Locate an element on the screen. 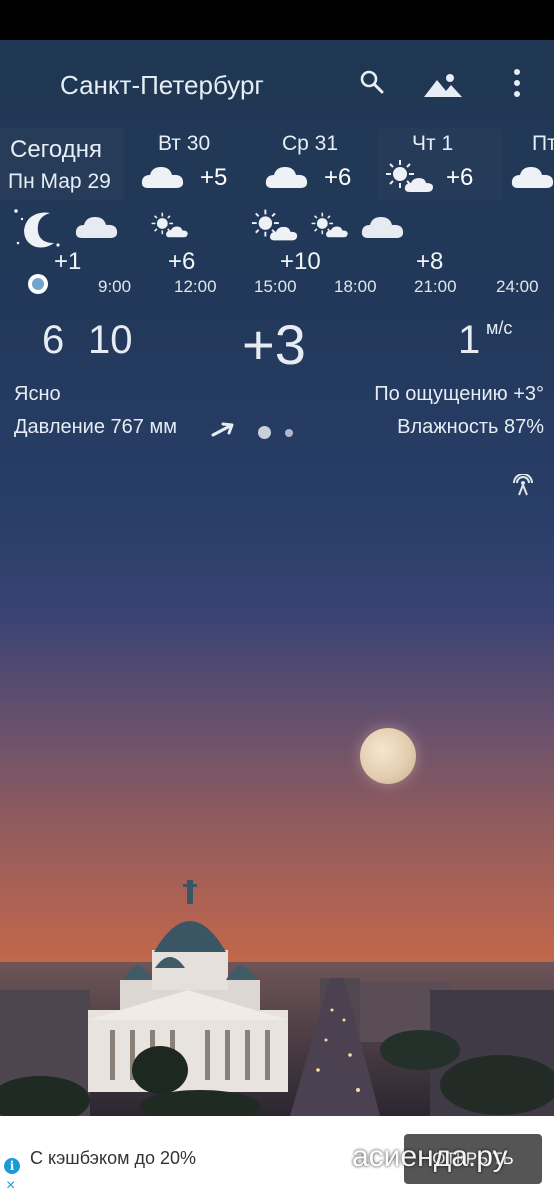 The width and height of the screenshot is (554, 1200). moon-image is located at coordinates (388, 756).